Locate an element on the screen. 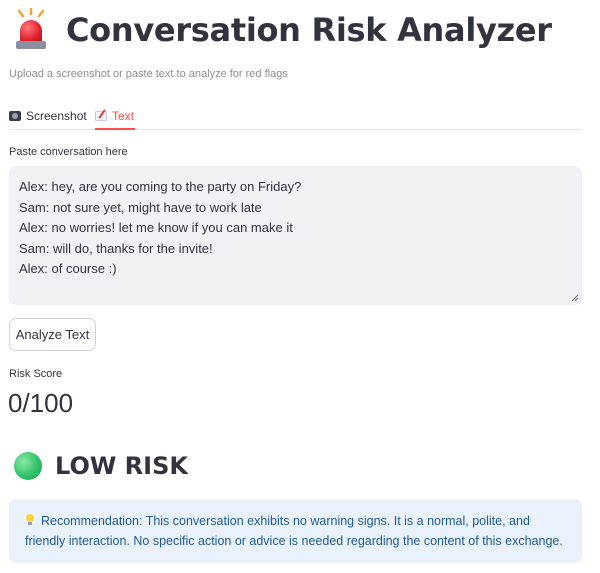 The width and height of the screenshot is (600, 573). risk-level-heading: LOW RISK is located at coordinates (101, 466).